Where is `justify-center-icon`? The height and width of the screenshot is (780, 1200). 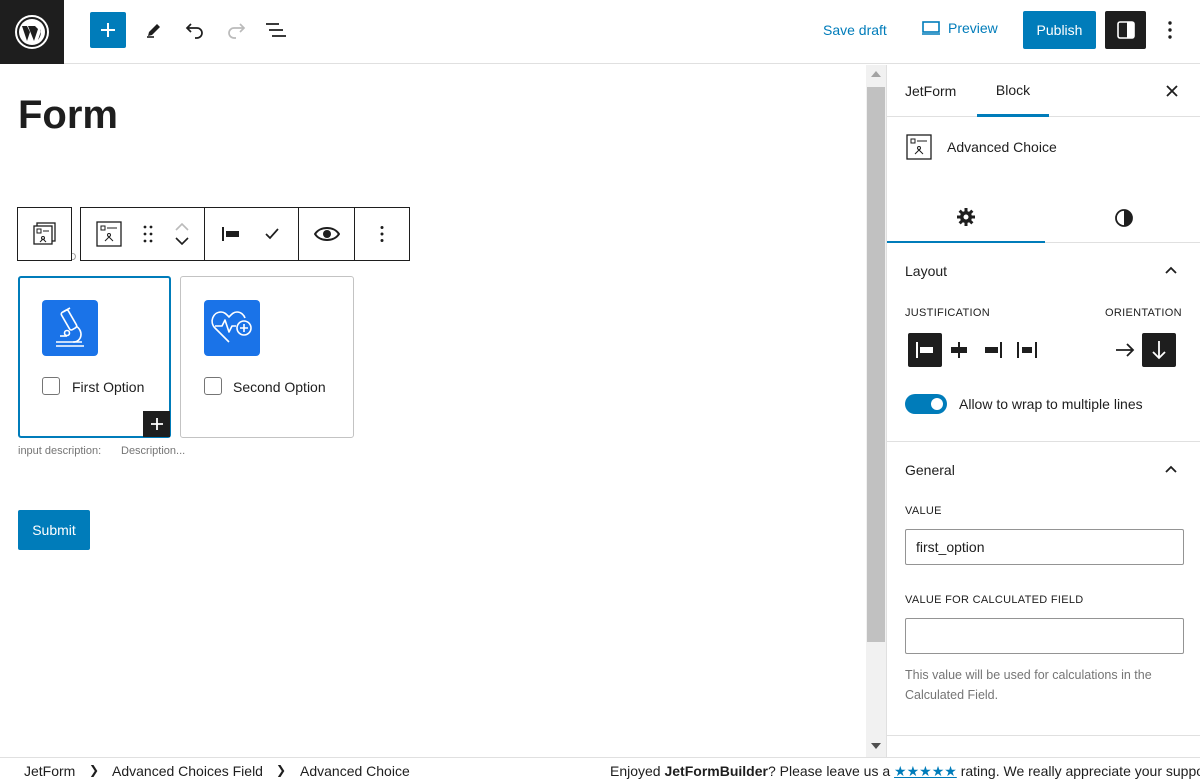 justify-center-icon is located at coordinates (959, 350).